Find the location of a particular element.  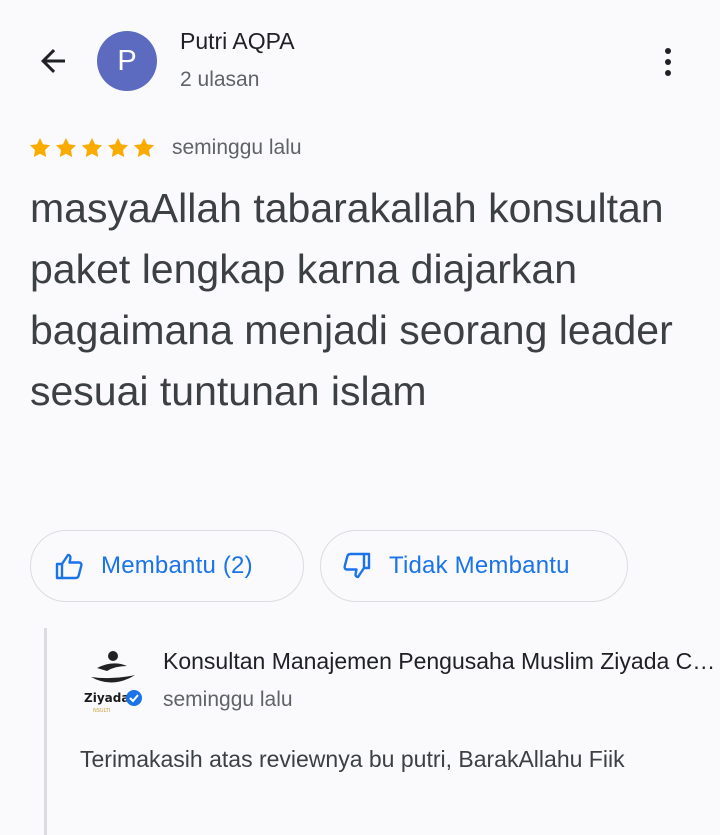

top-bar: P Putri AQPA 2 ulasan is located at coordinates (360, 60).